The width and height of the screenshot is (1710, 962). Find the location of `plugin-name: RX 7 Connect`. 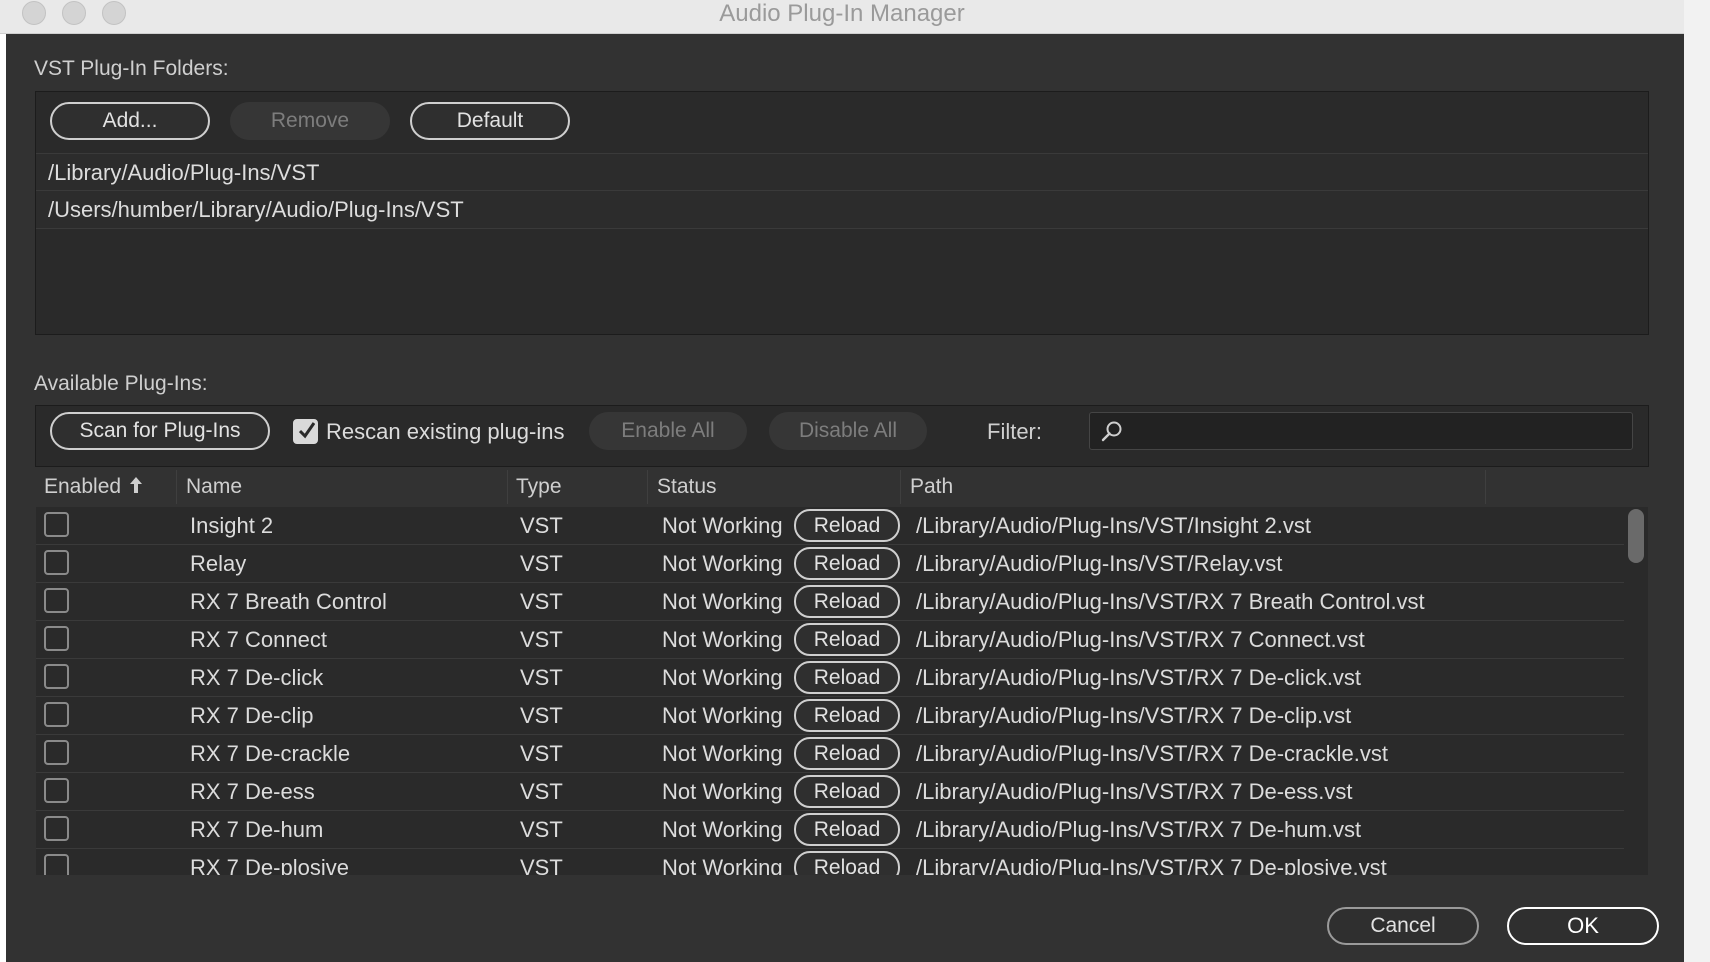

plugin-name: RX 7 Connect is located at coordinates (258, 639).